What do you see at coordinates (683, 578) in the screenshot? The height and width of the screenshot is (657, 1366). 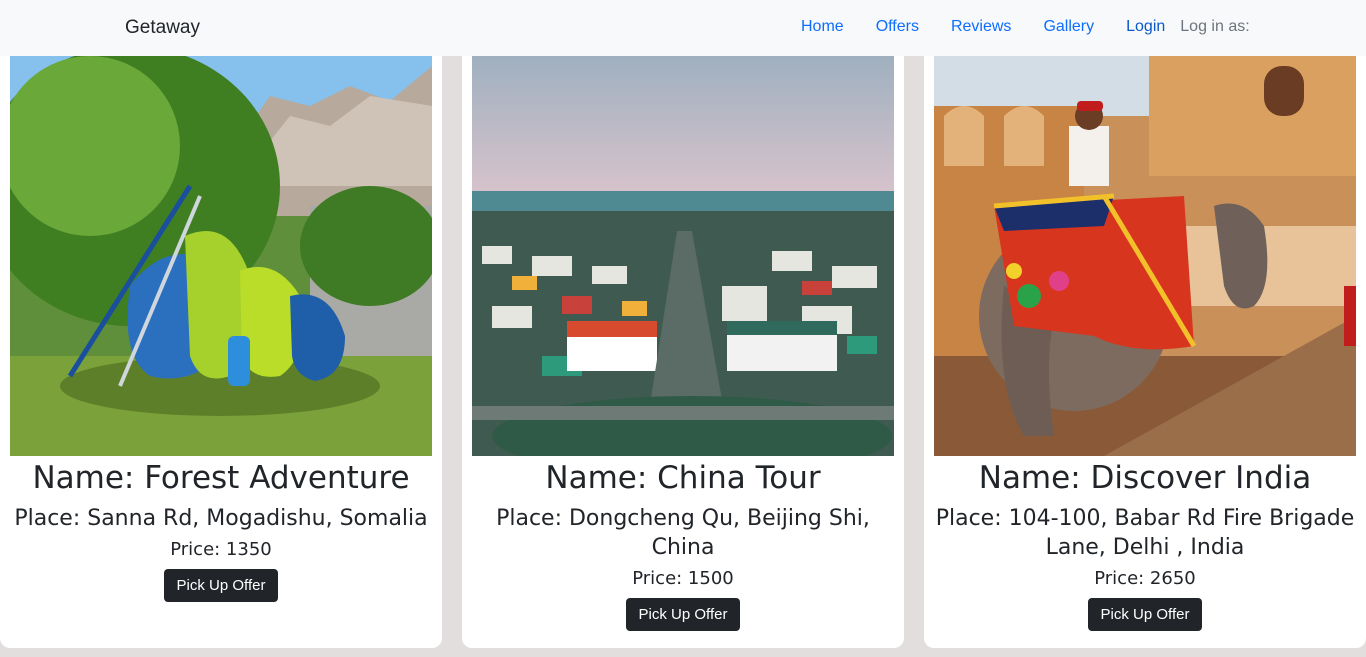 I see `offer-price: Price: 1500` at bounding box center [683, 578].